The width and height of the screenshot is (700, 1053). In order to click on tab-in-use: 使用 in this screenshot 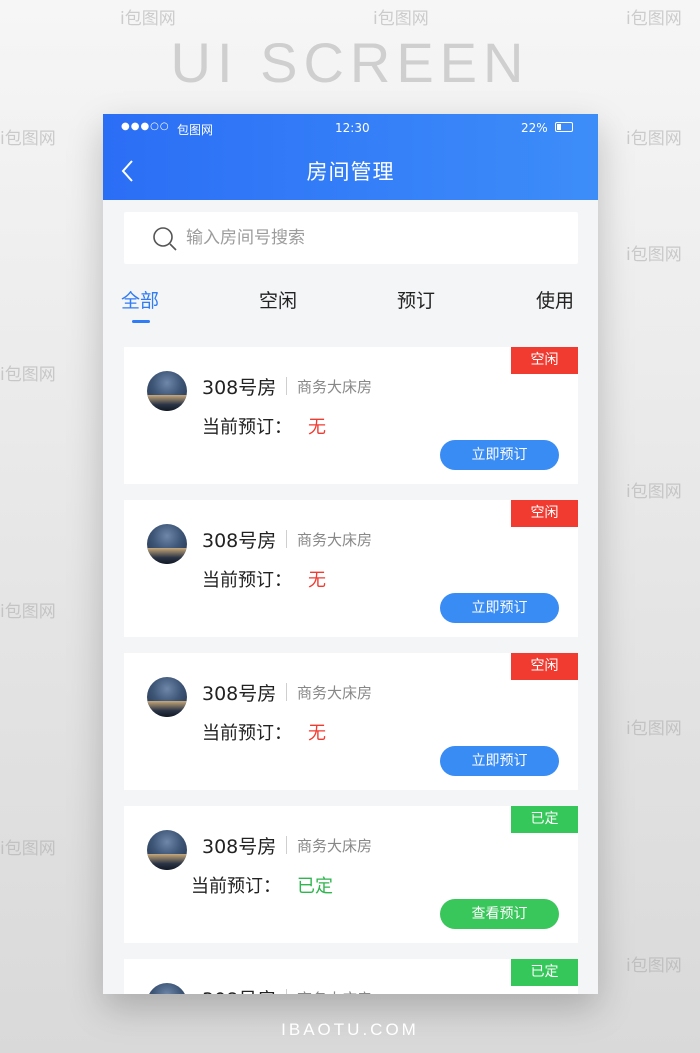, I will do `click(555, 299)`.